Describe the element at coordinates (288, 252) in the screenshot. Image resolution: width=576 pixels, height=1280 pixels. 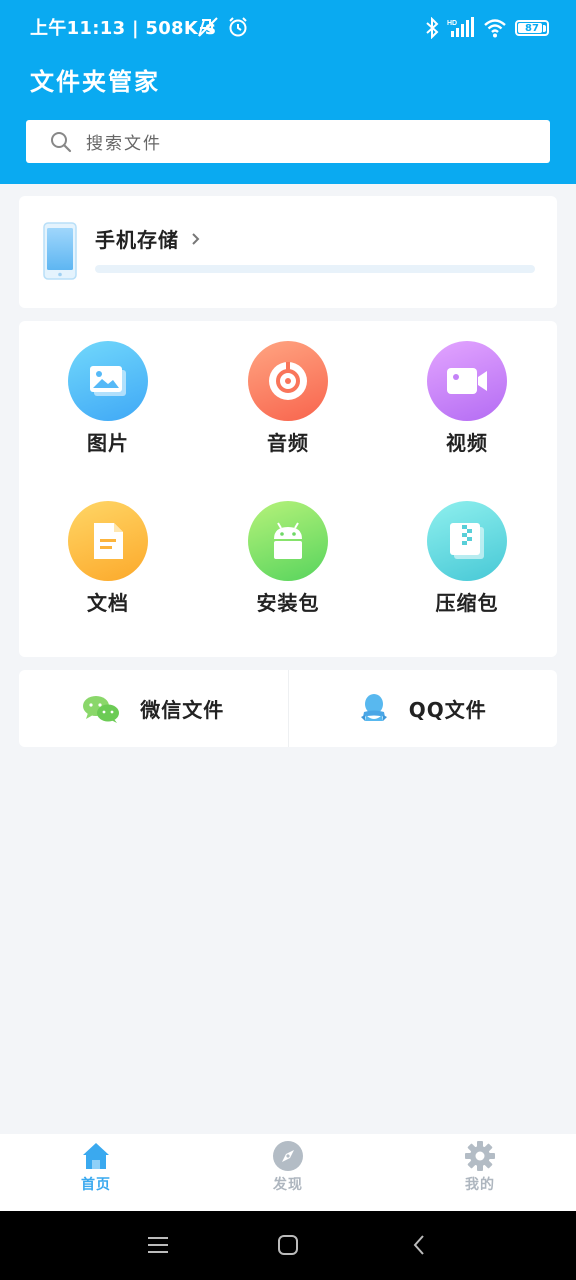
I see `phone-storage-card: 手机存储` at that location.